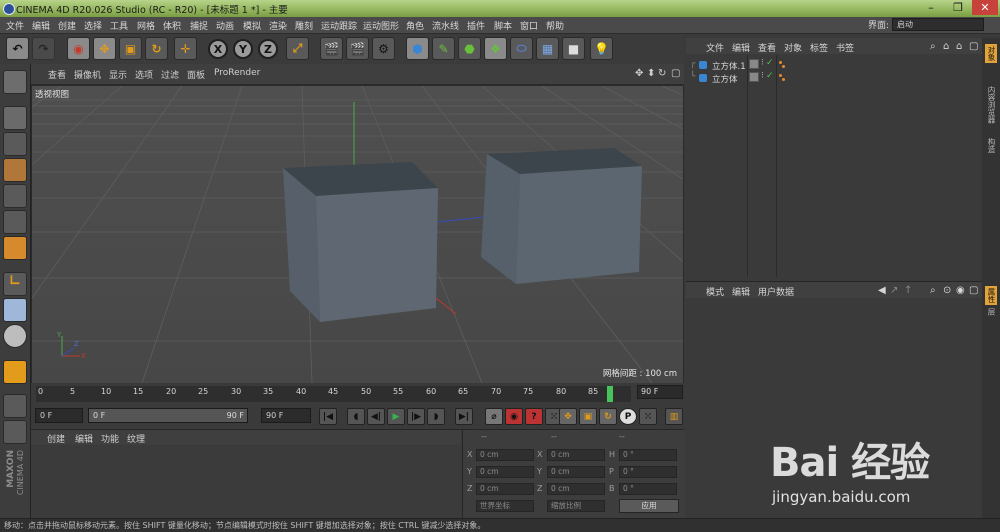 The image size is (1000, 532). I want to click on attr-menu-edit: 编辑, so click(741, 291).